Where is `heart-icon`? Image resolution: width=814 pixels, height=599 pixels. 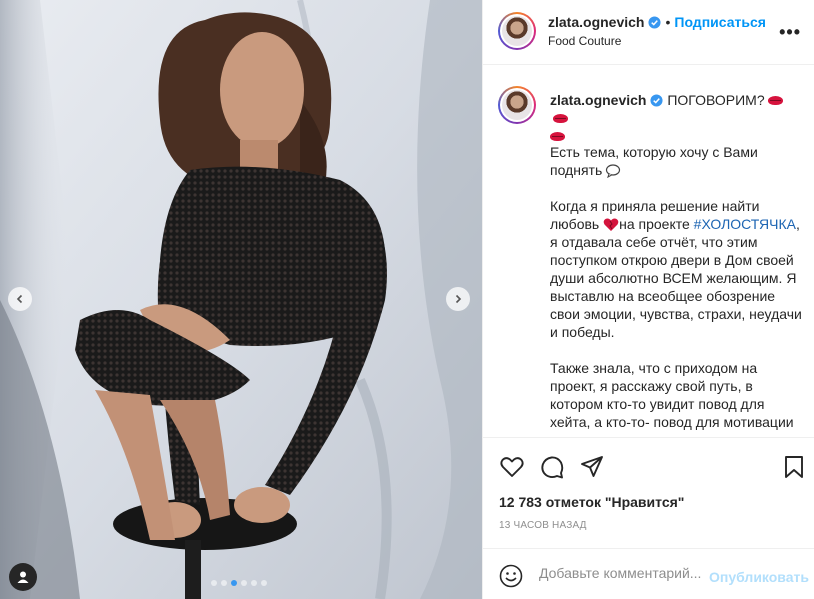
heart-icon is located at coordinates (512, 467).